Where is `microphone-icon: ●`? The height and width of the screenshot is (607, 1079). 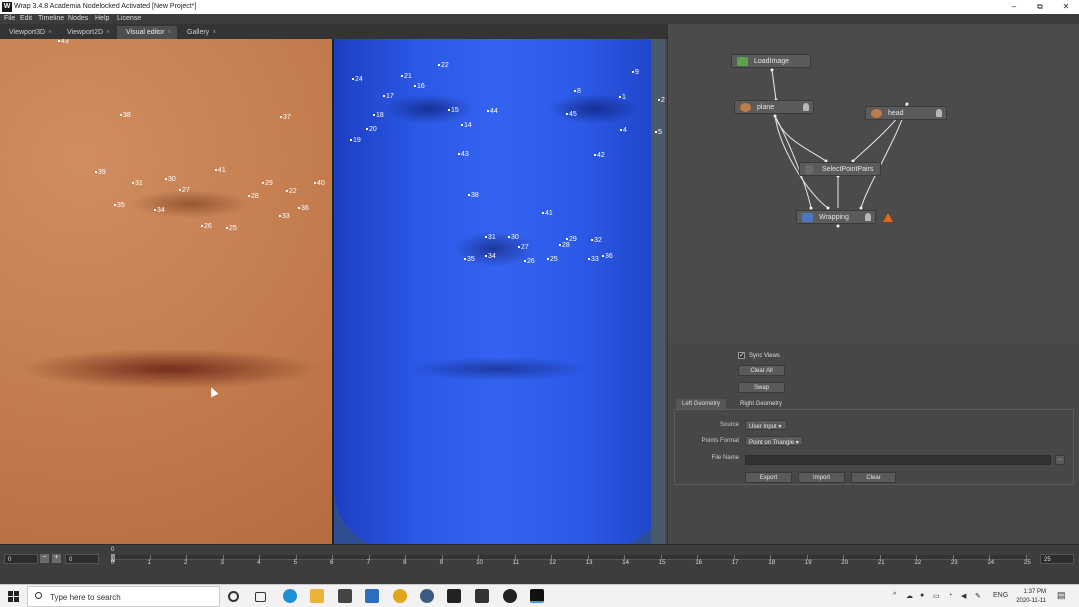 microphone-icon: ● is located at coordinates (922, 595).